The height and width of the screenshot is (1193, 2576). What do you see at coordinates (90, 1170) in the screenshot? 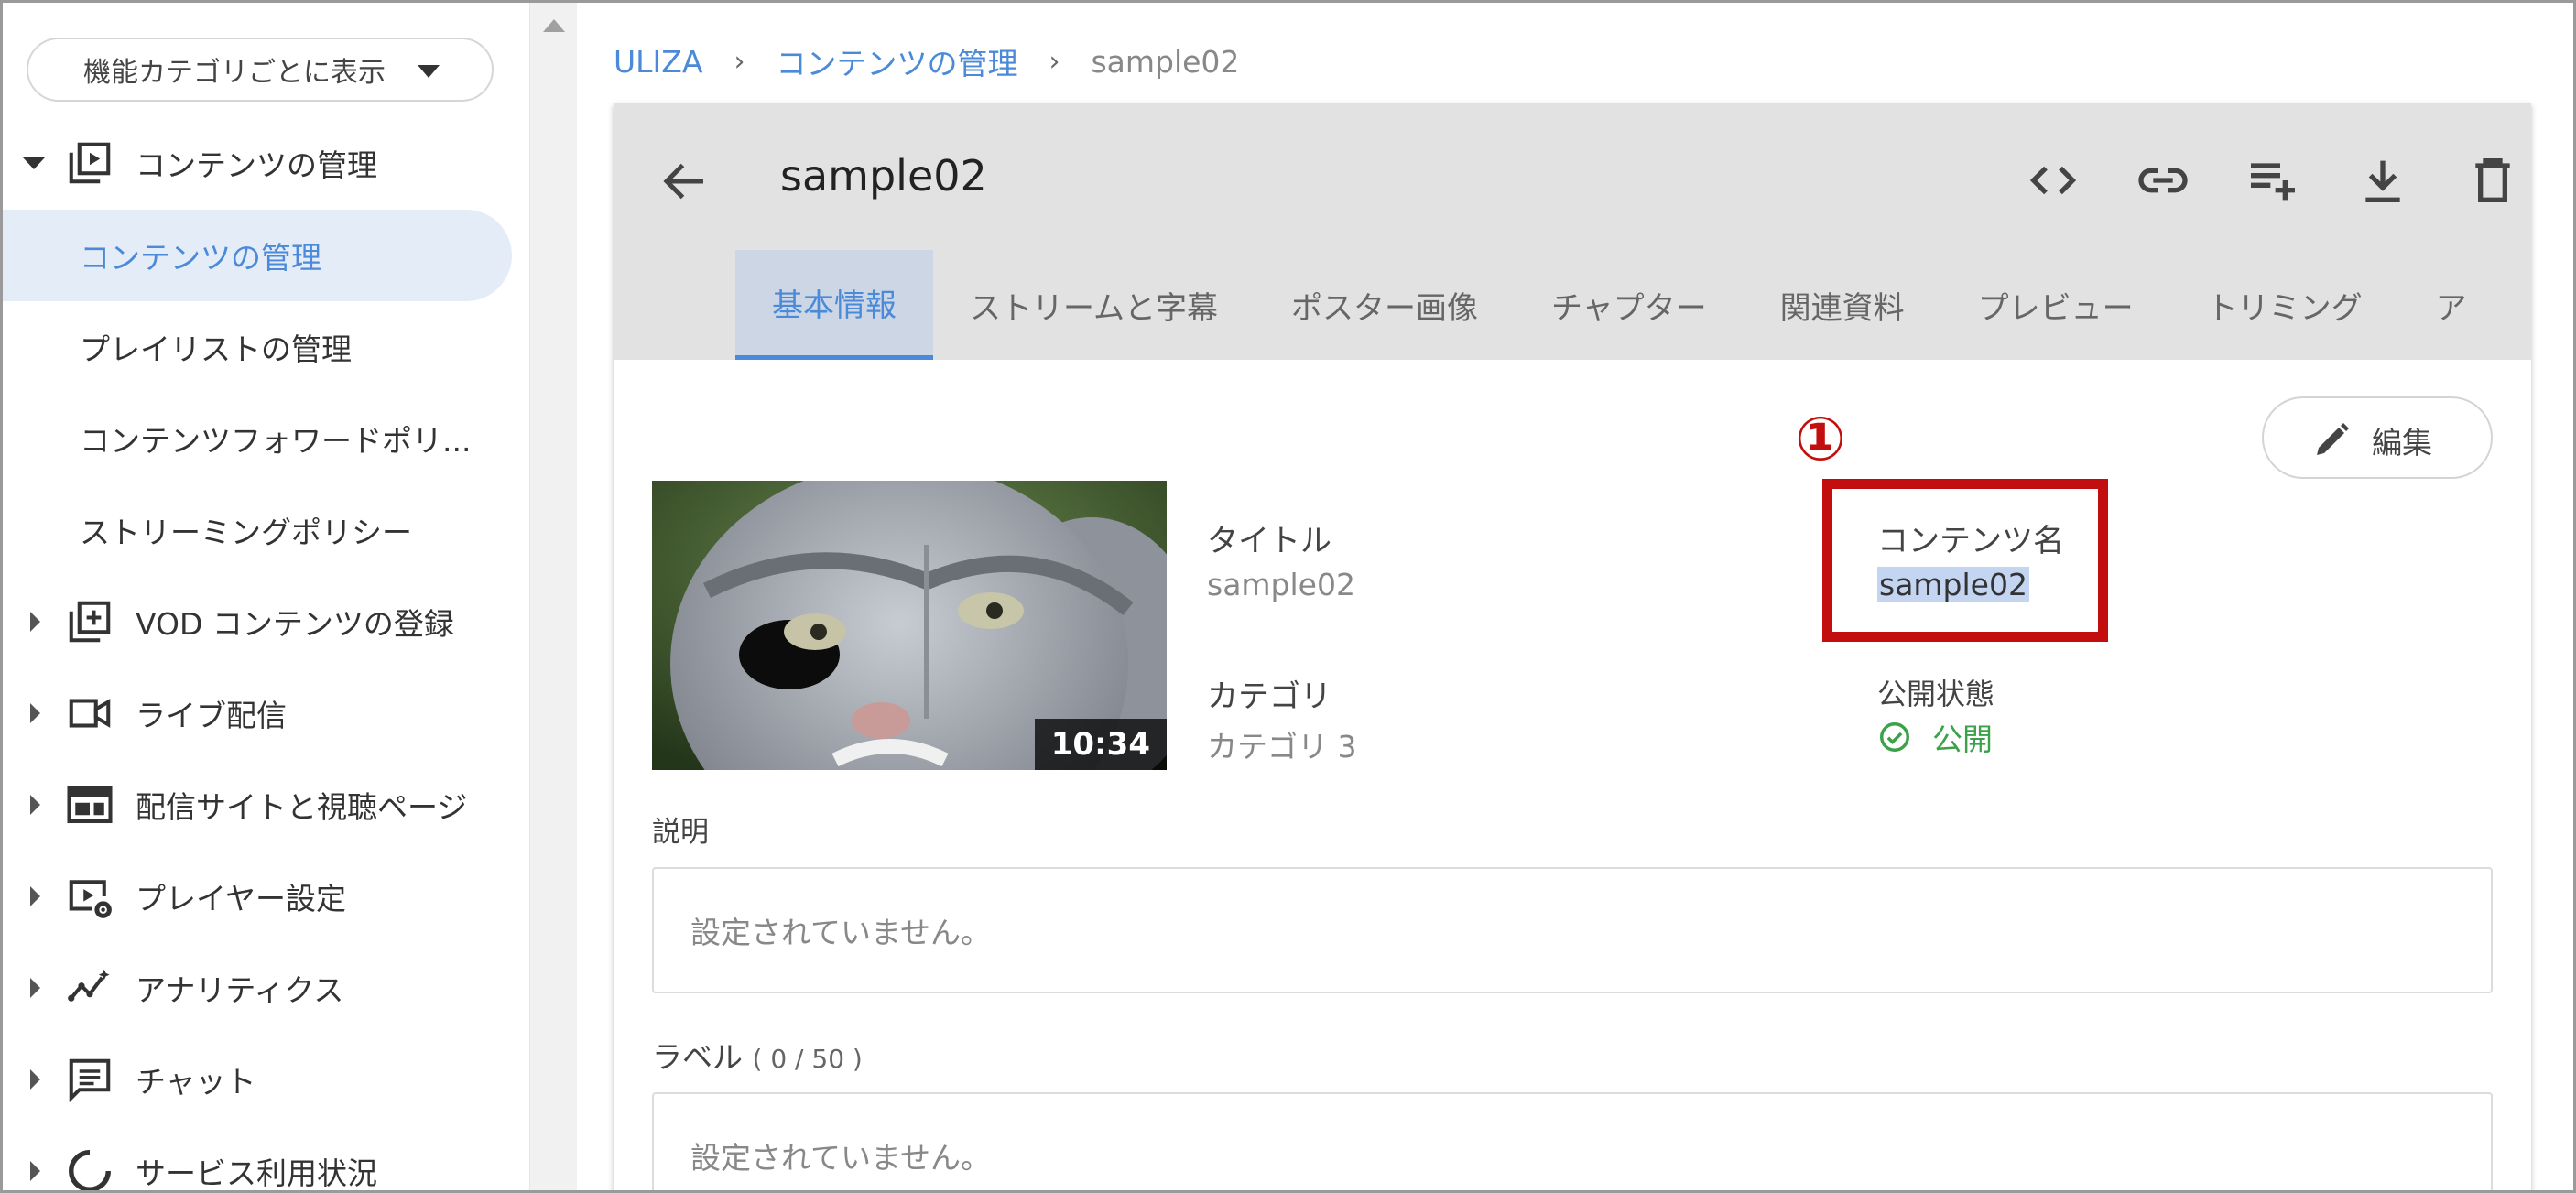
I see `usage-icon` at bounding box center [90, 1170].